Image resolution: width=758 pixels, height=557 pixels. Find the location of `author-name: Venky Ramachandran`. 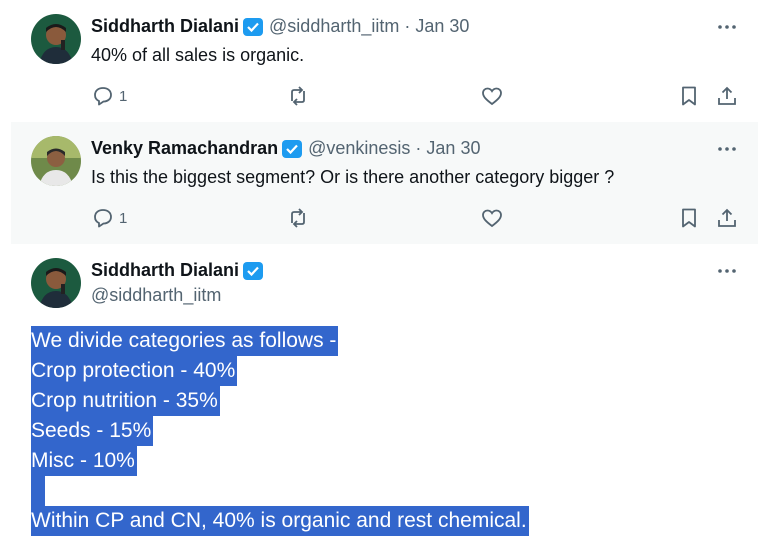

author-name: Venky Ramachandran is located at coordinates (184, 148).